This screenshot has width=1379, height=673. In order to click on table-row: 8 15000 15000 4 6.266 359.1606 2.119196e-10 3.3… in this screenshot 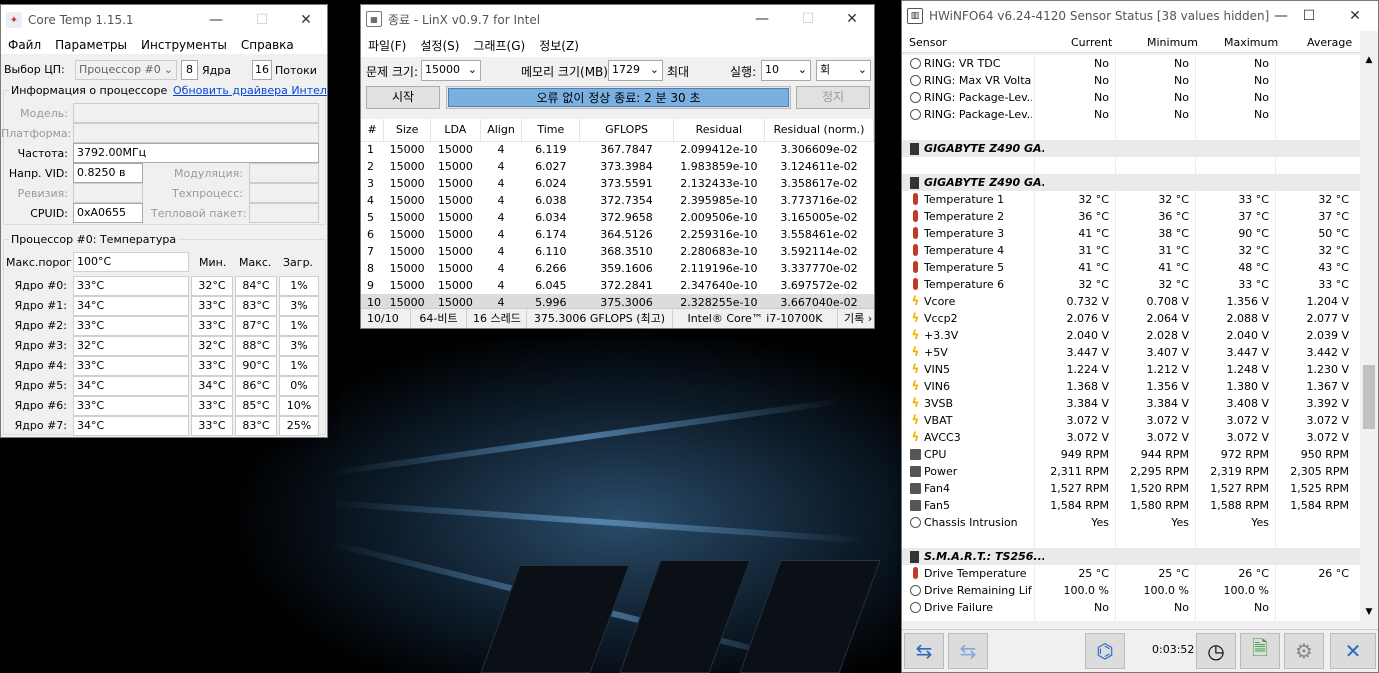, I will do `click(617, 268)`.